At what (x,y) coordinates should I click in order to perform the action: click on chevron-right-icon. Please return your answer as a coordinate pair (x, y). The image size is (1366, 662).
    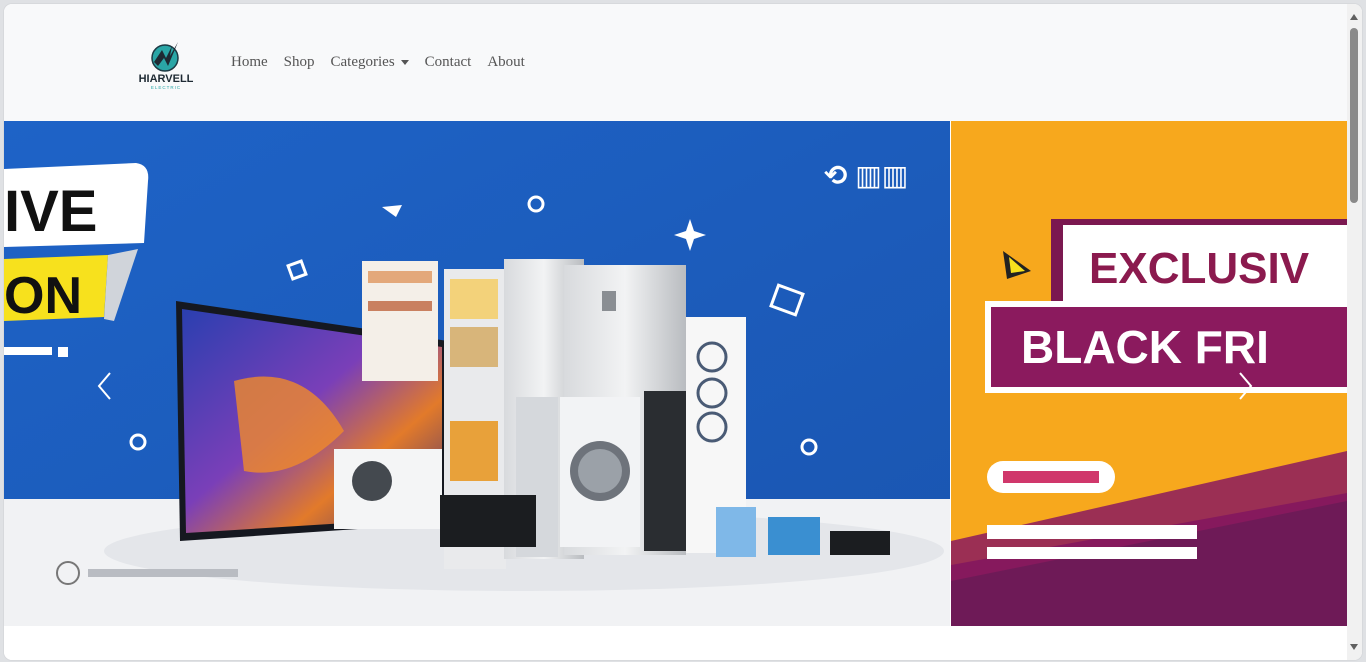
    Looking at the image, I should click on (1246, 386).